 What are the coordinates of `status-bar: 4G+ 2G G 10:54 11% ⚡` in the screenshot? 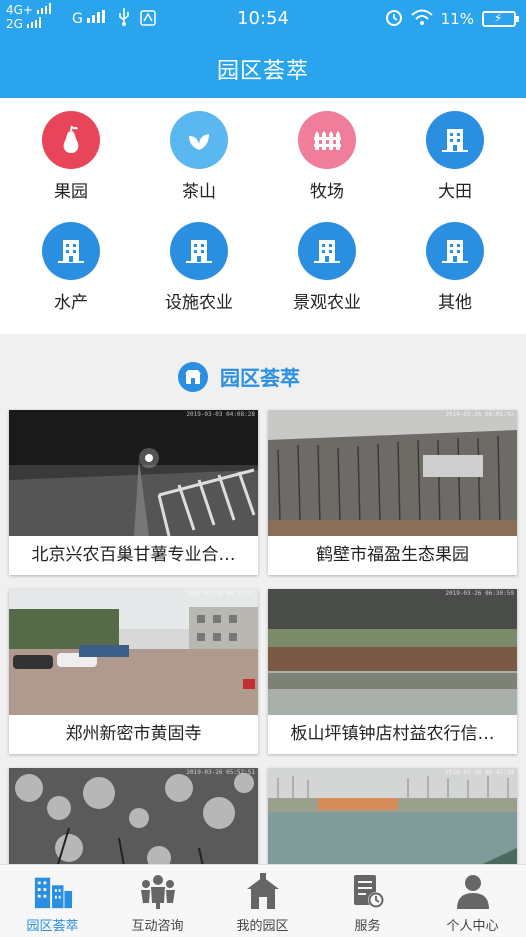 It's located at (263, 18).